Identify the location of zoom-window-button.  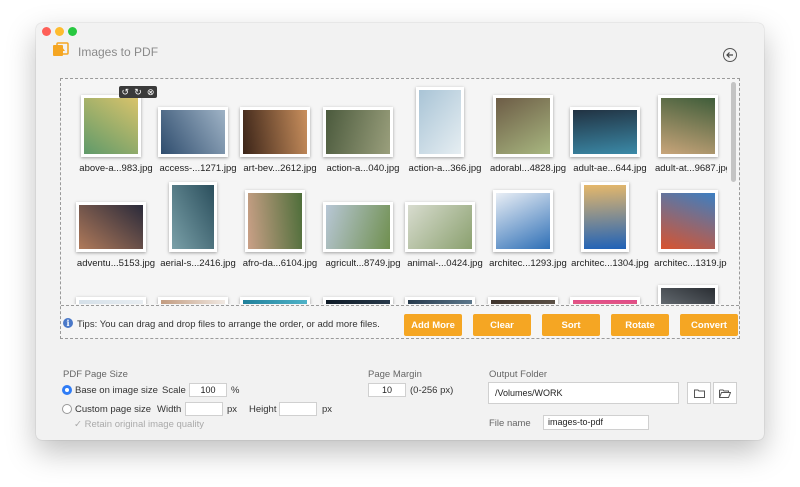
(72, 31).